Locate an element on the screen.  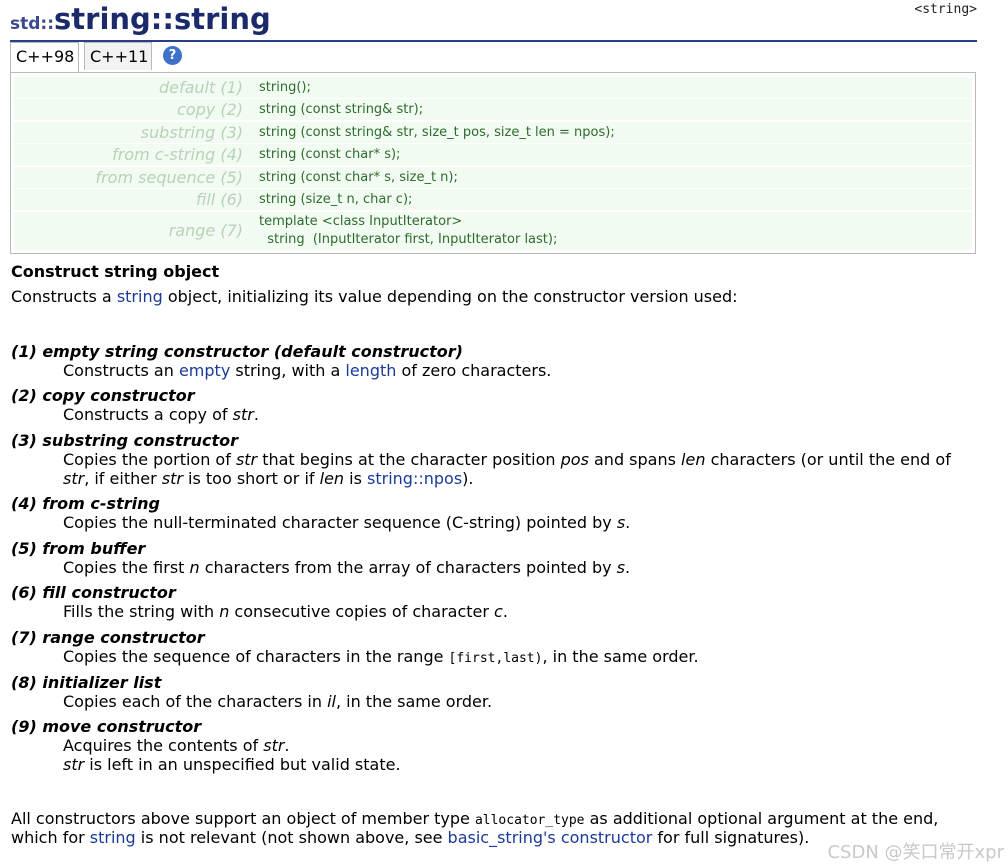
prototype-label: fill (6) is located at coordinates (219, 199).